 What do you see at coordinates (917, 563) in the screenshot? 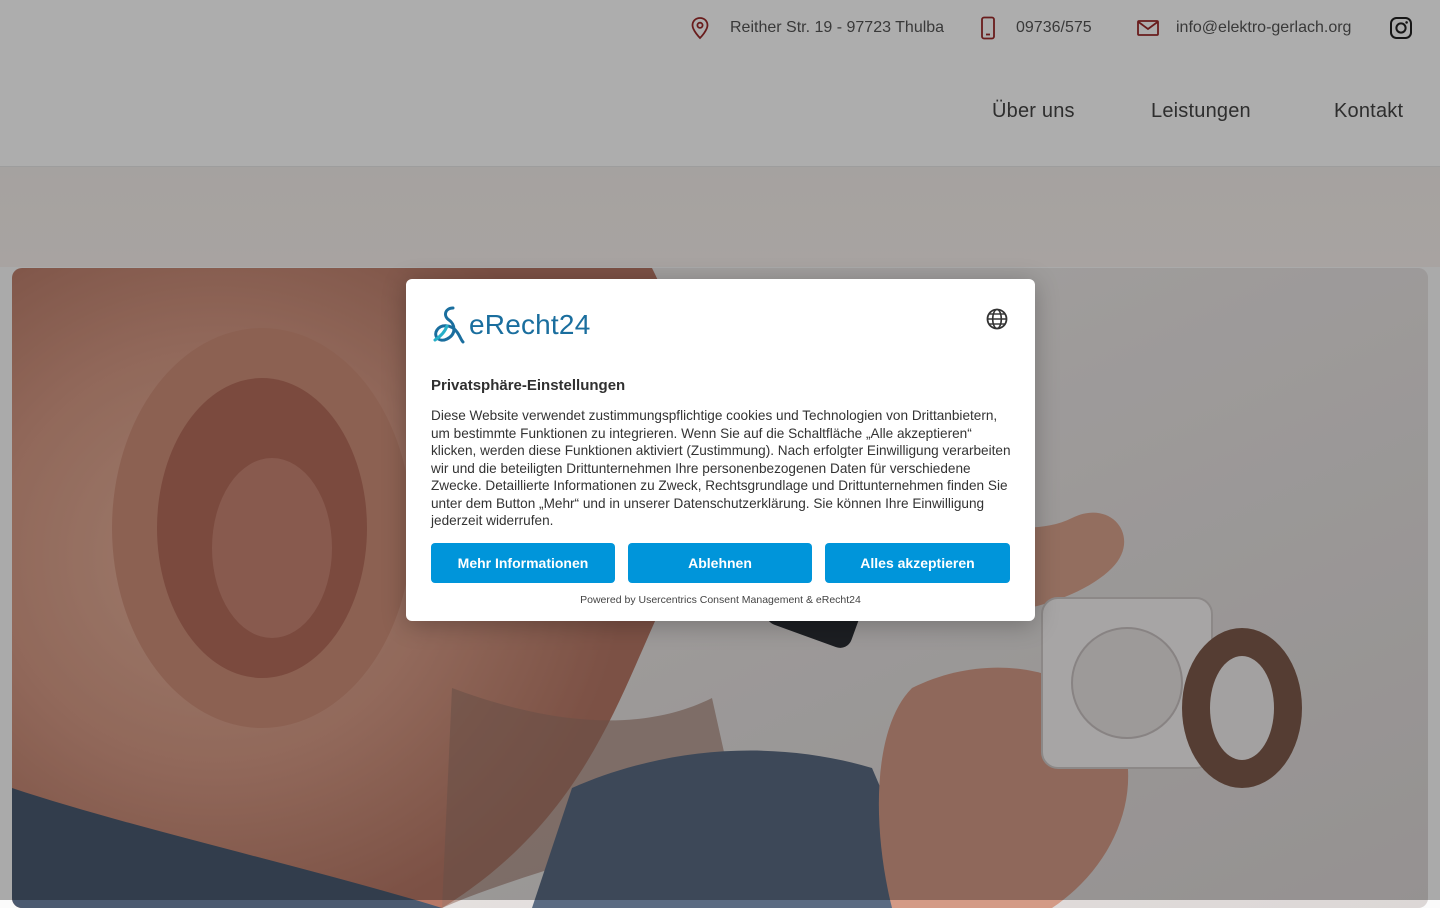
I see `accept-all-button: Alles akzeptieren` at bounding box center [917, 563].